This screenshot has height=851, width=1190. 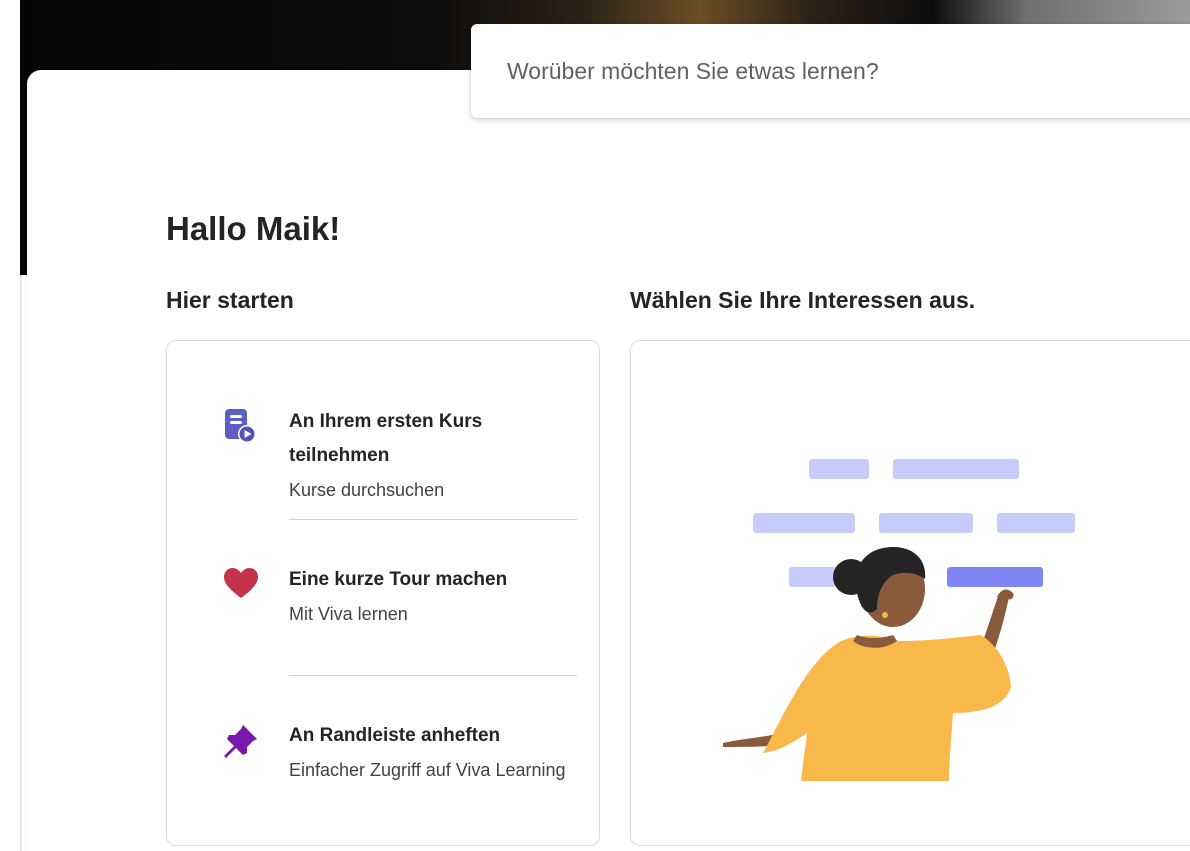 What do you see at coordinates (21, 563) in the screenshot?
I see `left-rail` at bounding box center [21, 563].